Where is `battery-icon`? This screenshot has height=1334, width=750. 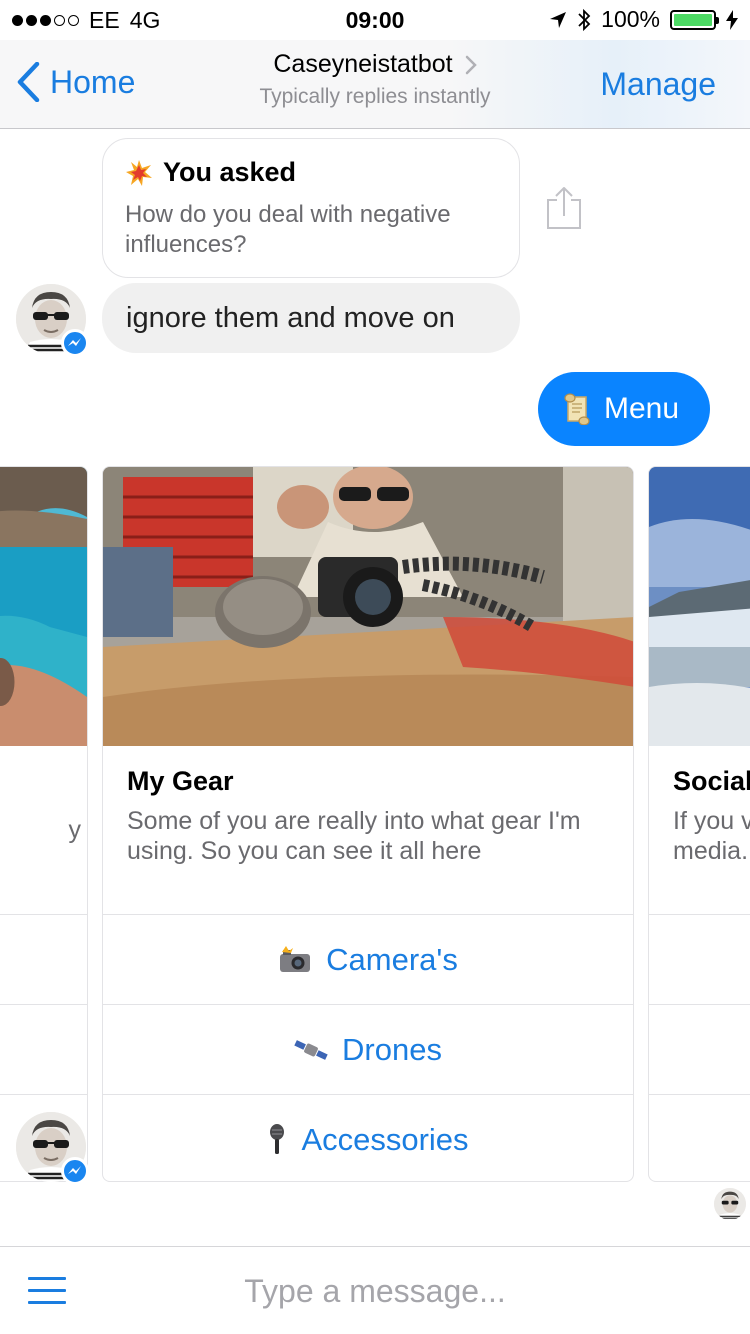 battery-icon is located at coordinates (694, 19).